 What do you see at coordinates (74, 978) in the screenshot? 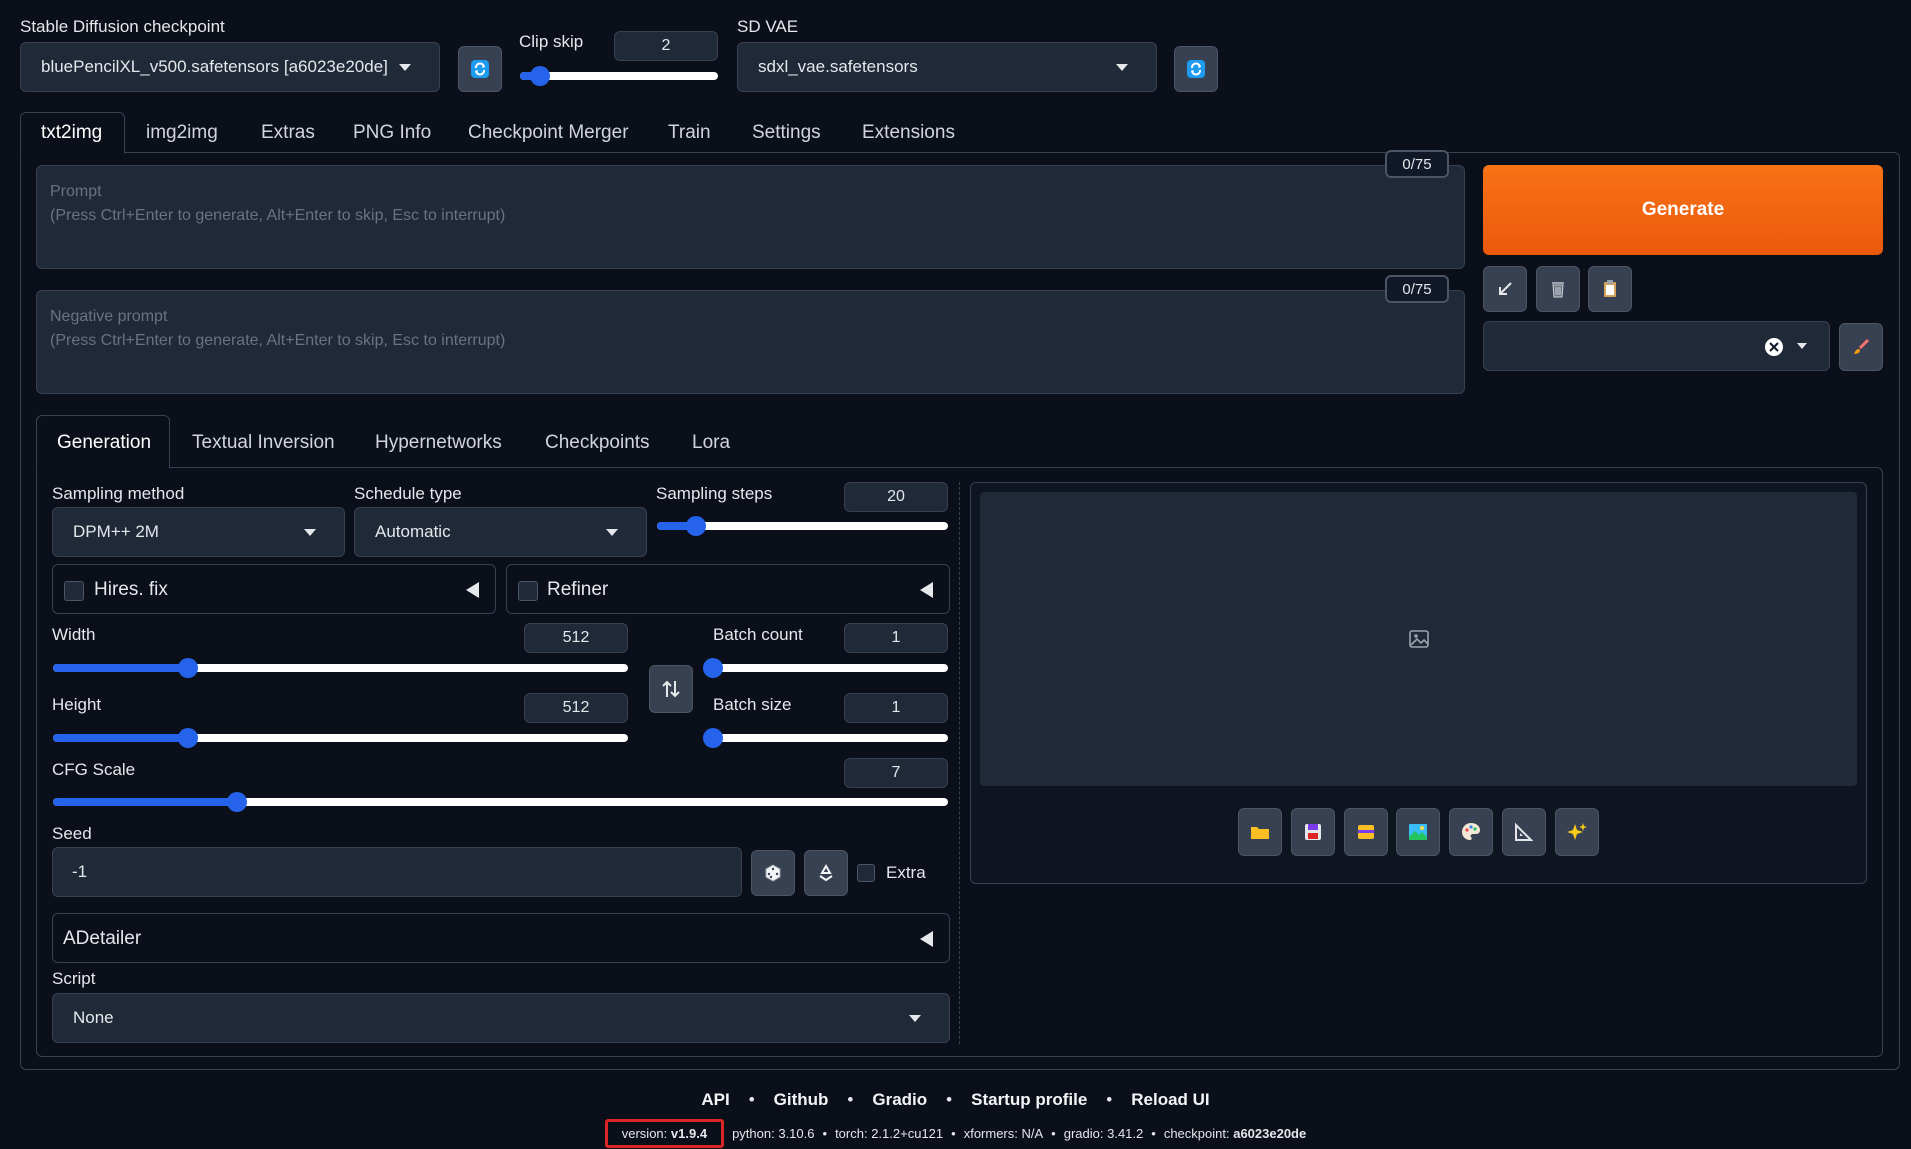
I see `script-label: Script` at bounding box center [74, 978].